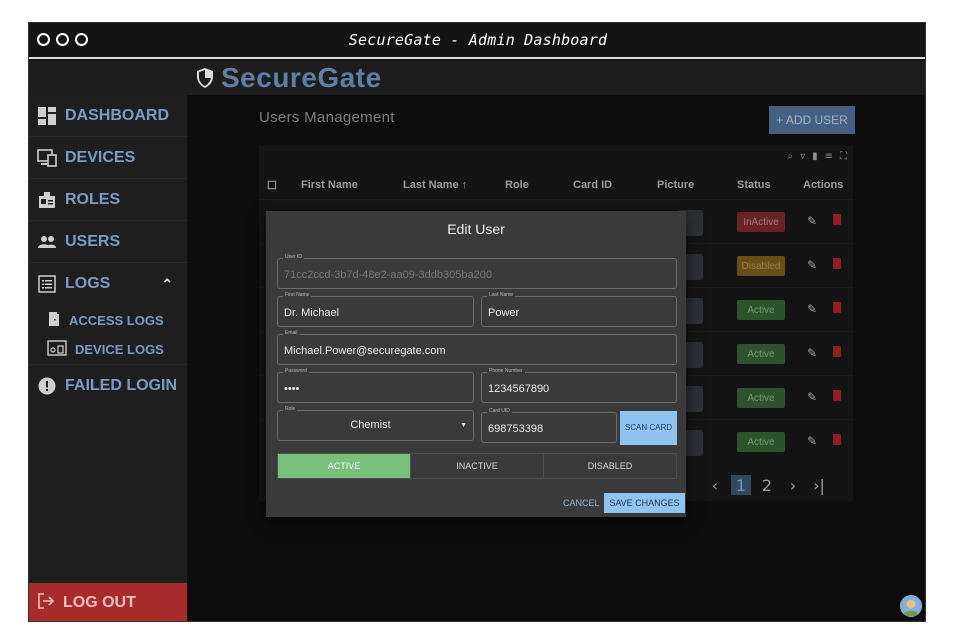 This screenshot has width=954, height=641. I want to click on top-bar: SecureGate, so click(477, 78).